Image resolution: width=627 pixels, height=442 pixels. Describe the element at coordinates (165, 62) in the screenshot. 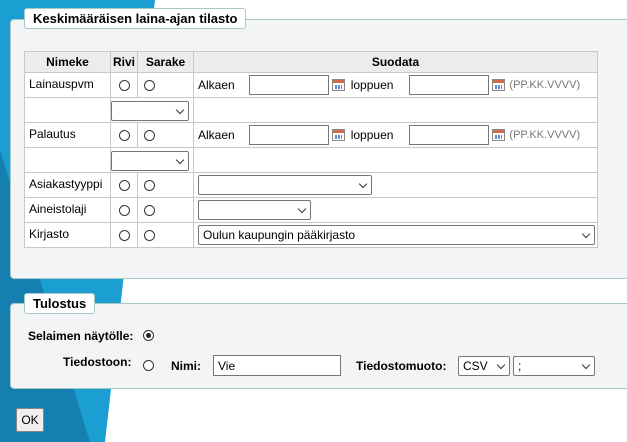

I see `header-column: Sarake` at that location.